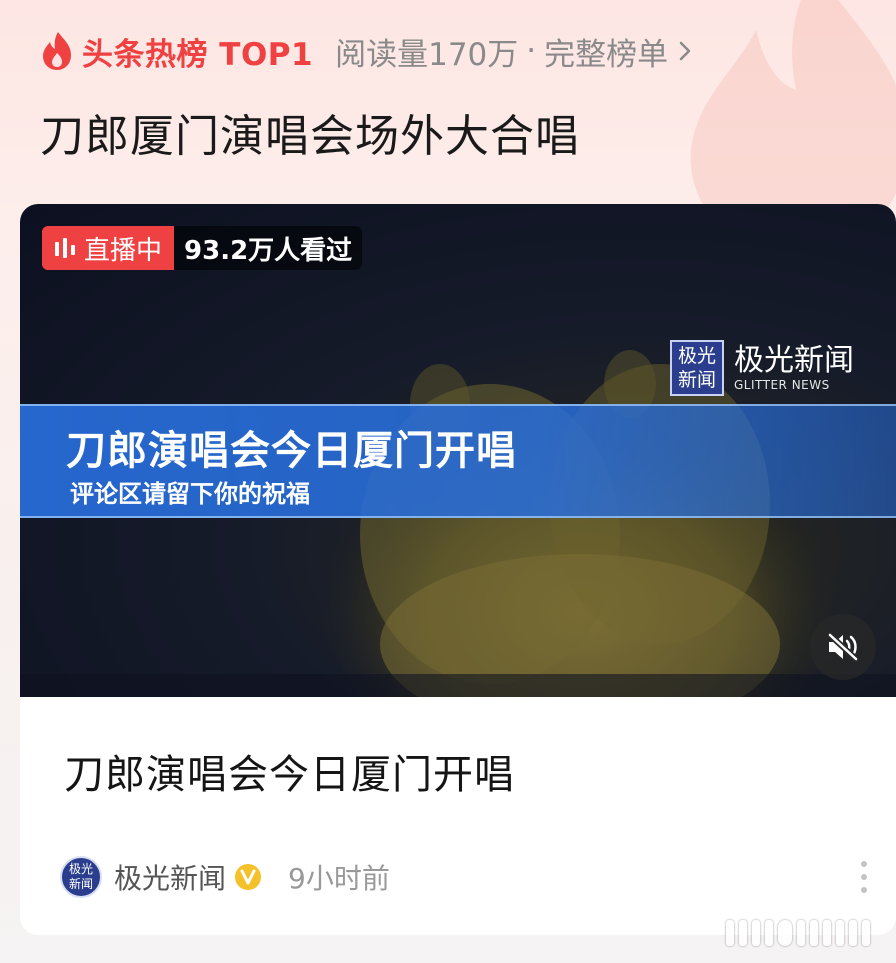 The height and width of the screenshot is (963, 896). I want to click on live-label: 直播中, so click(123, 250).